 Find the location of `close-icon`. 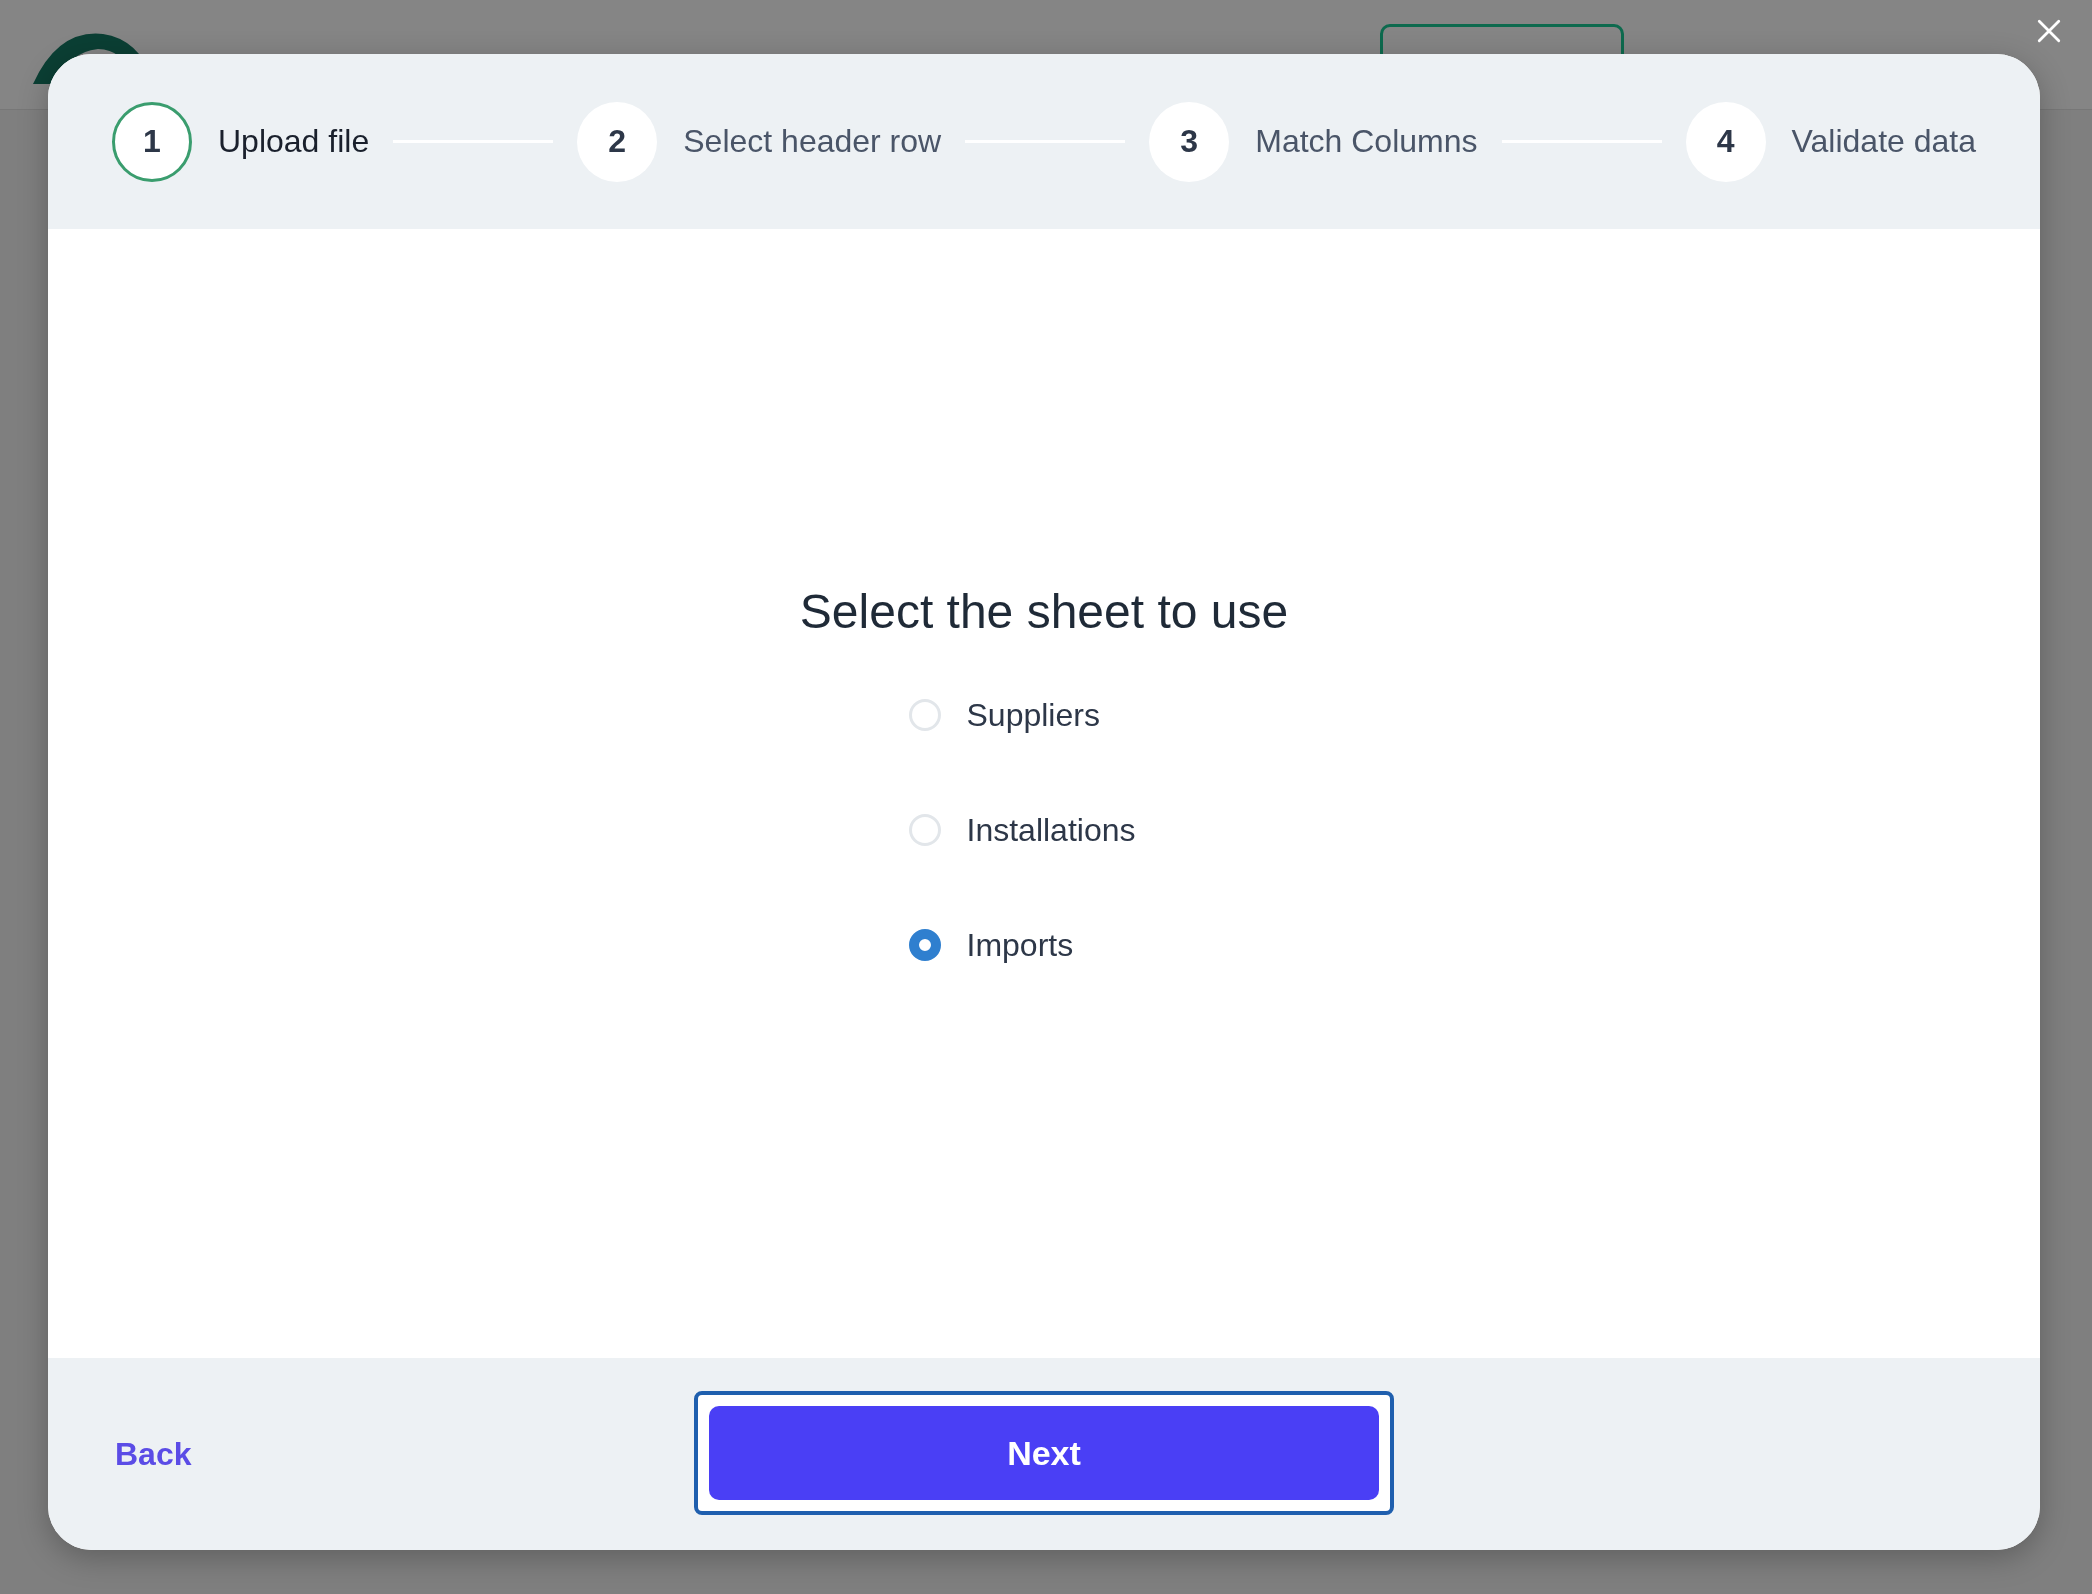

close-icon is located at coordinates (2049, 31).